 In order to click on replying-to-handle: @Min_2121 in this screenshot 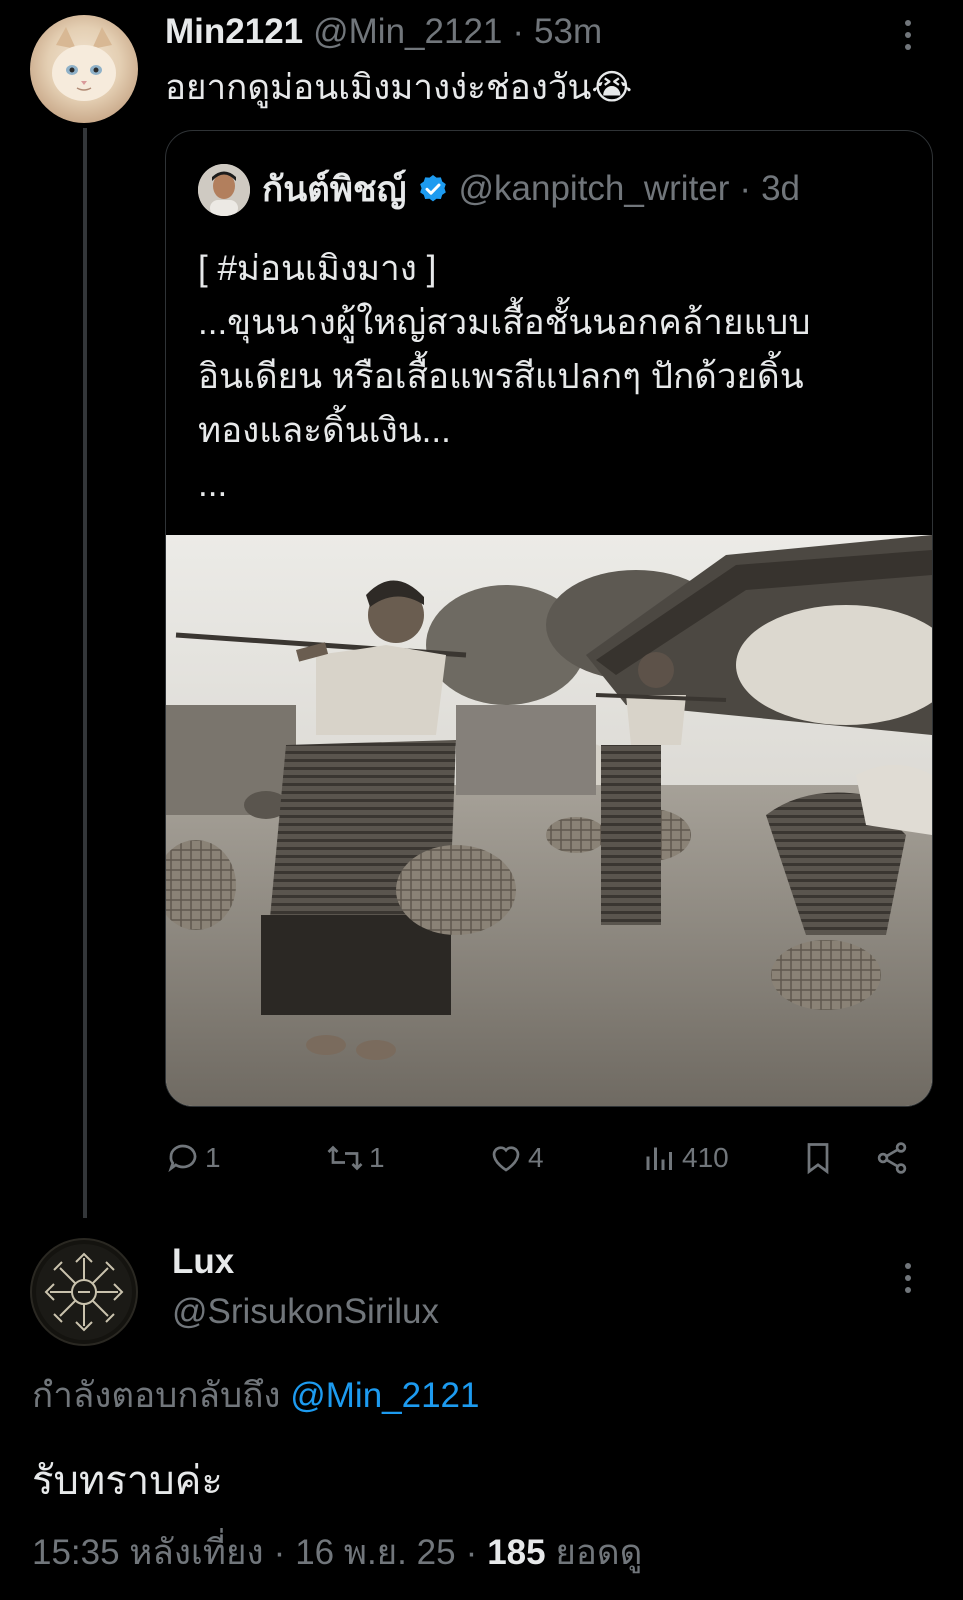, I will do `click(384, 1395)`.